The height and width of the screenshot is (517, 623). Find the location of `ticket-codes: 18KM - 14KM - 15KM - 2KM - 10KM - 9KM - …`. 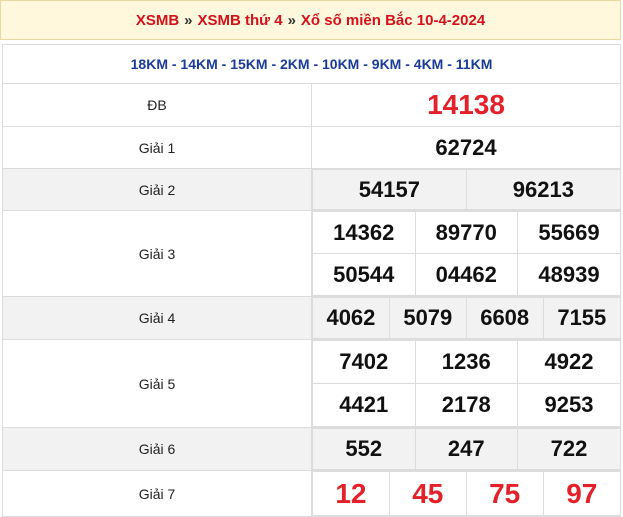

ticket-codes: 18KM - 14KM - 15KM - 2KM - 10KM - 9KM - … is located at coordinates (311, 64).